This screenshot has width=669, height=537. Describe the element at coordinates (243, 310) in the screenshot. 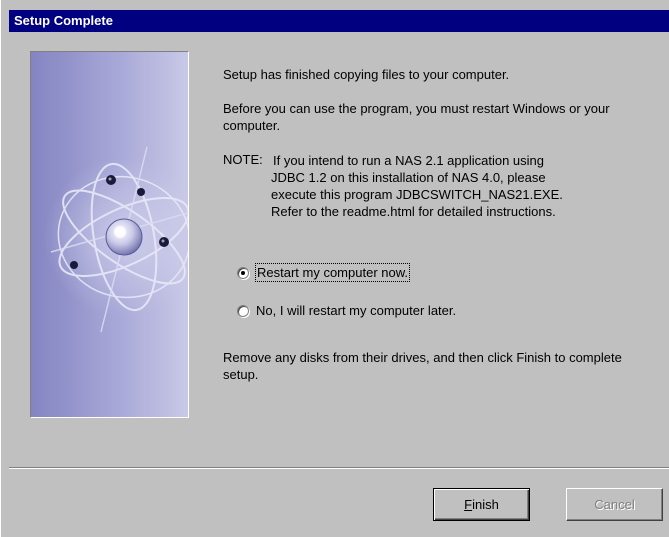

I see `radio-unselected-icon` at that location.